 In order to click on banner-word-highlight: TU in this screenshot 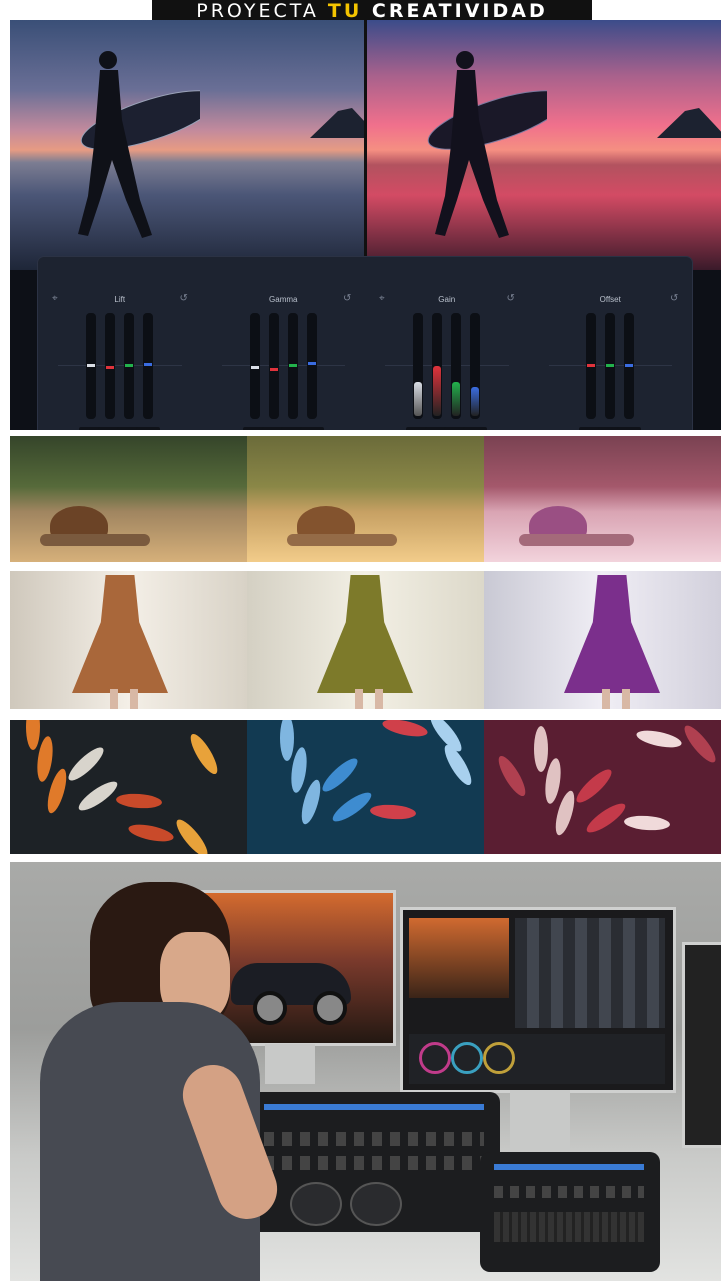, I will do `click(345, 11)`.